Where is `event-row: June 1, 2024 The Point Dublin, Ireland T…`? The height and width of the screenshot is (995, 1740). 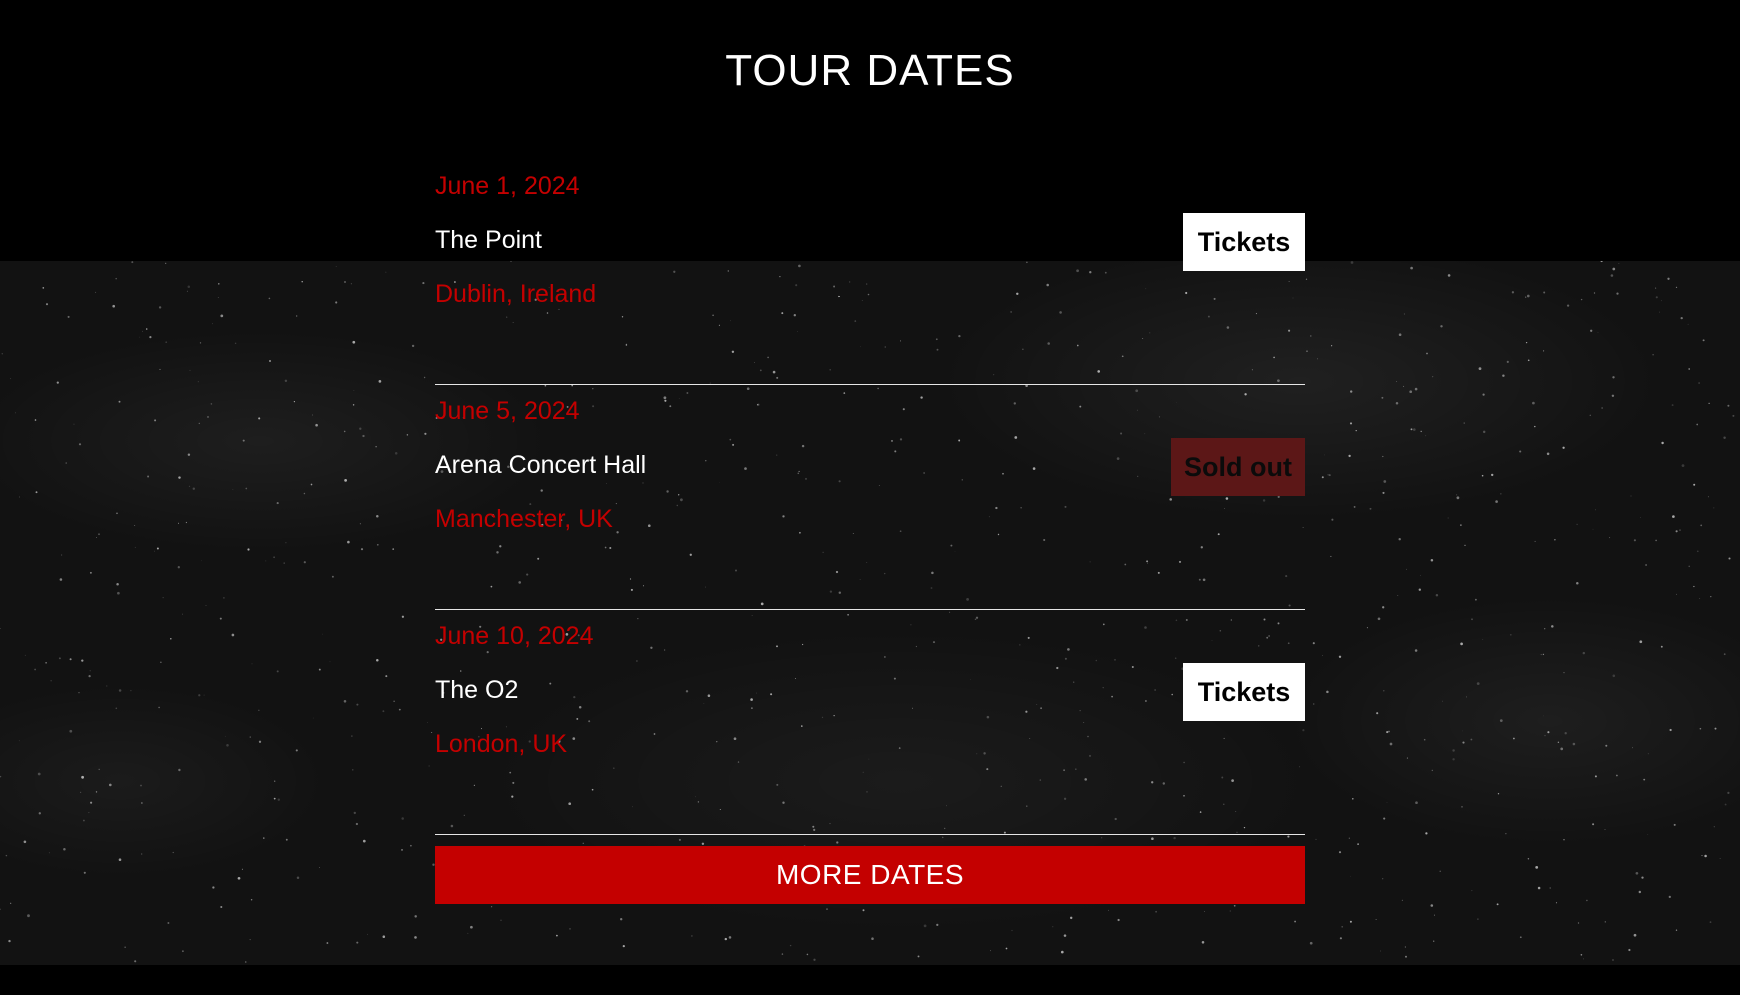 event-row: June 1, 2024 The Point Dublin, Ireland T… is located at coordinates (870, 272).